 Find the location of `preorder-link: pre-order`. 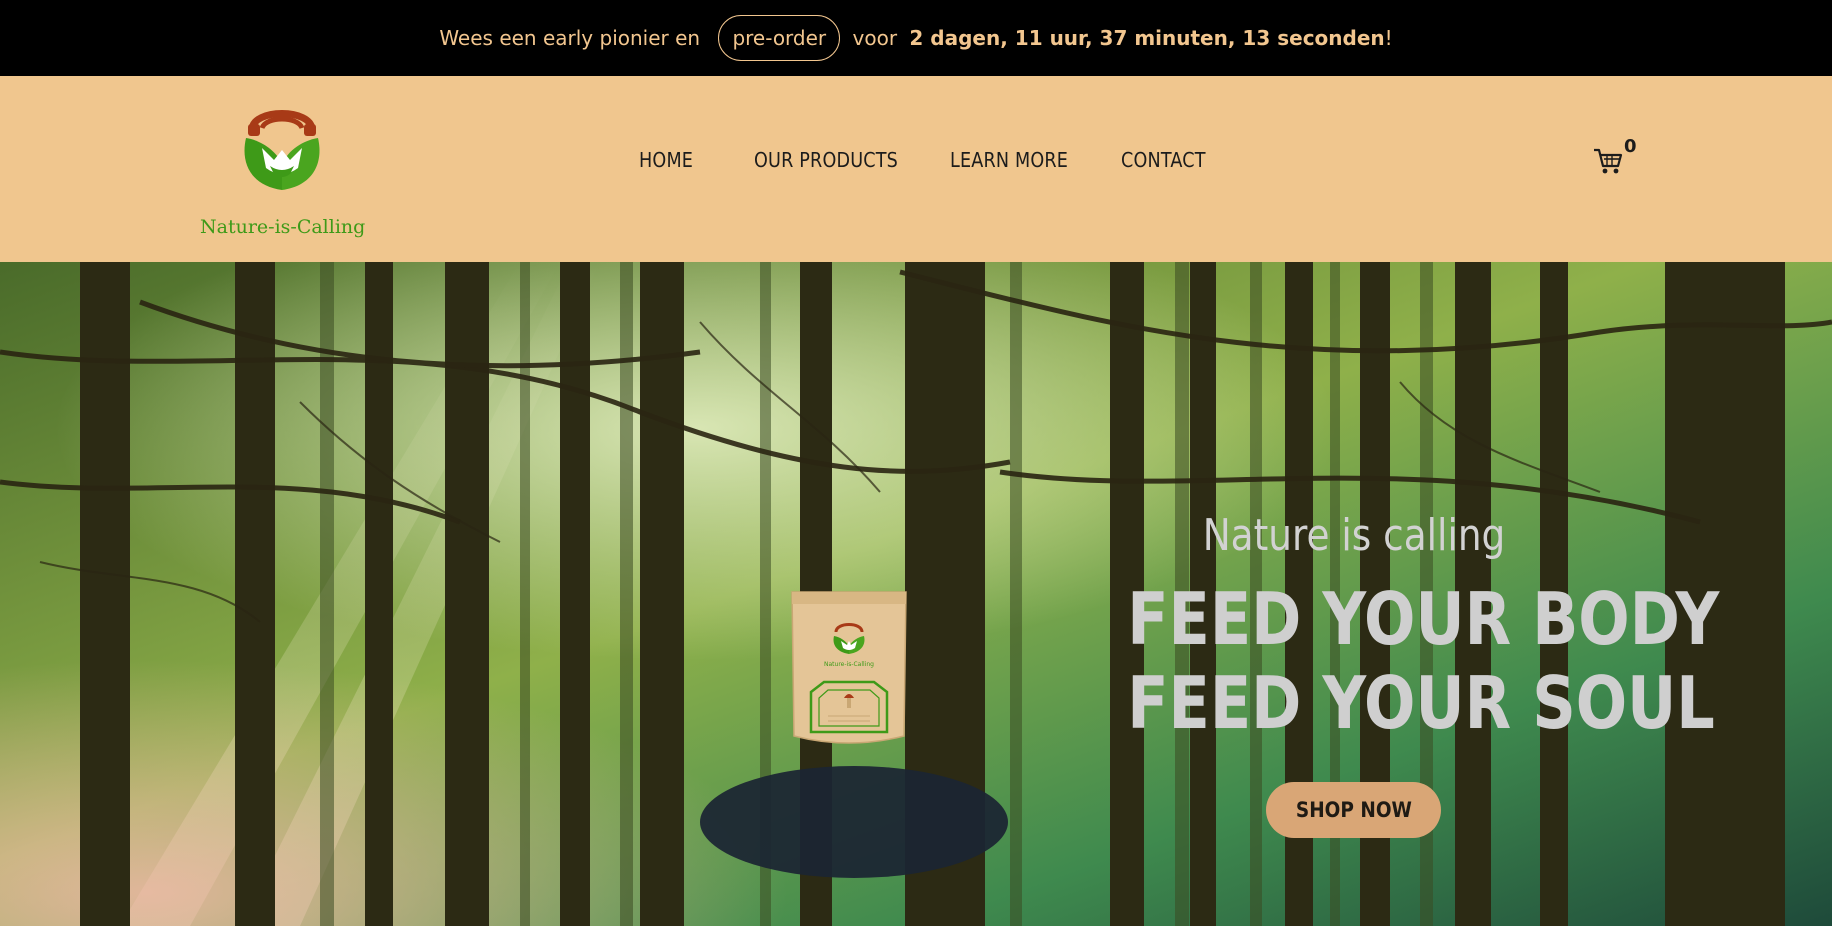

preorder-link: pre-order is located at coordinates (779, 38).